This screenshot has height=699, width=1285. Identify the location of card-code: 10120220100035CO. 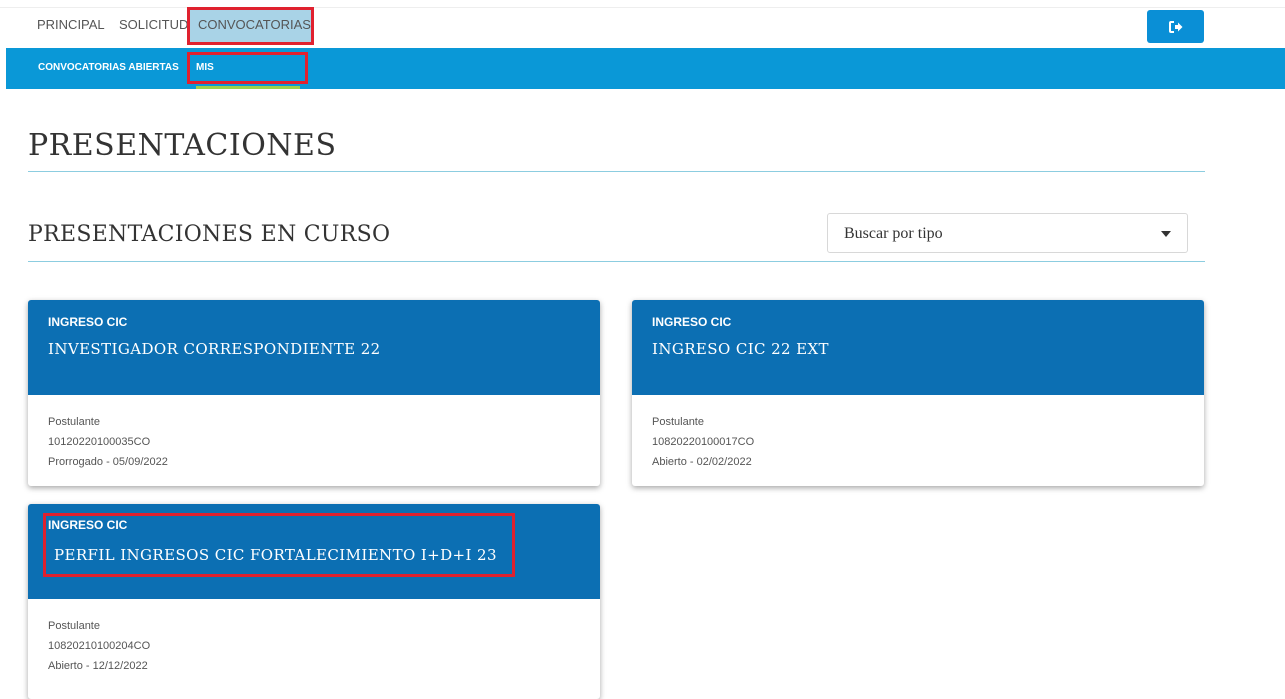
(99, 442).